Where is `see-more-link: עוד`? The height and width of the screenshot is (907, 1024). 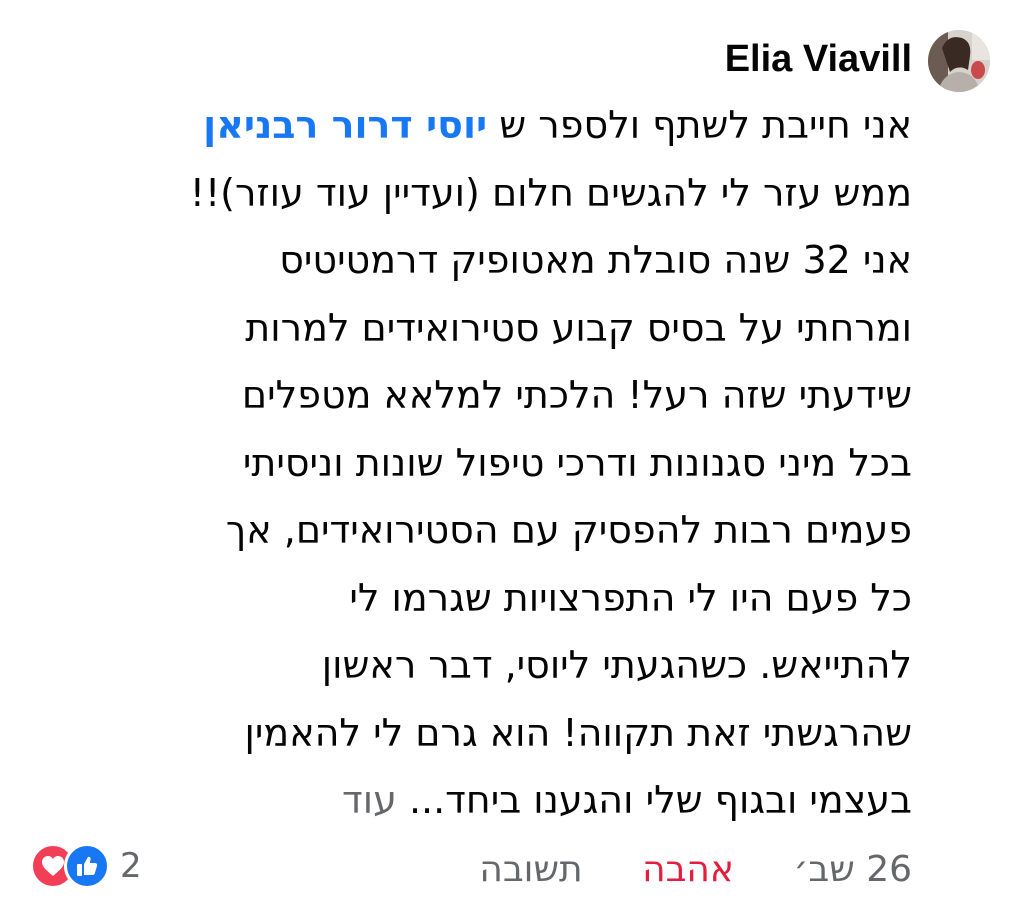 see-more-link: עוד is located at coordinates (369, 800).